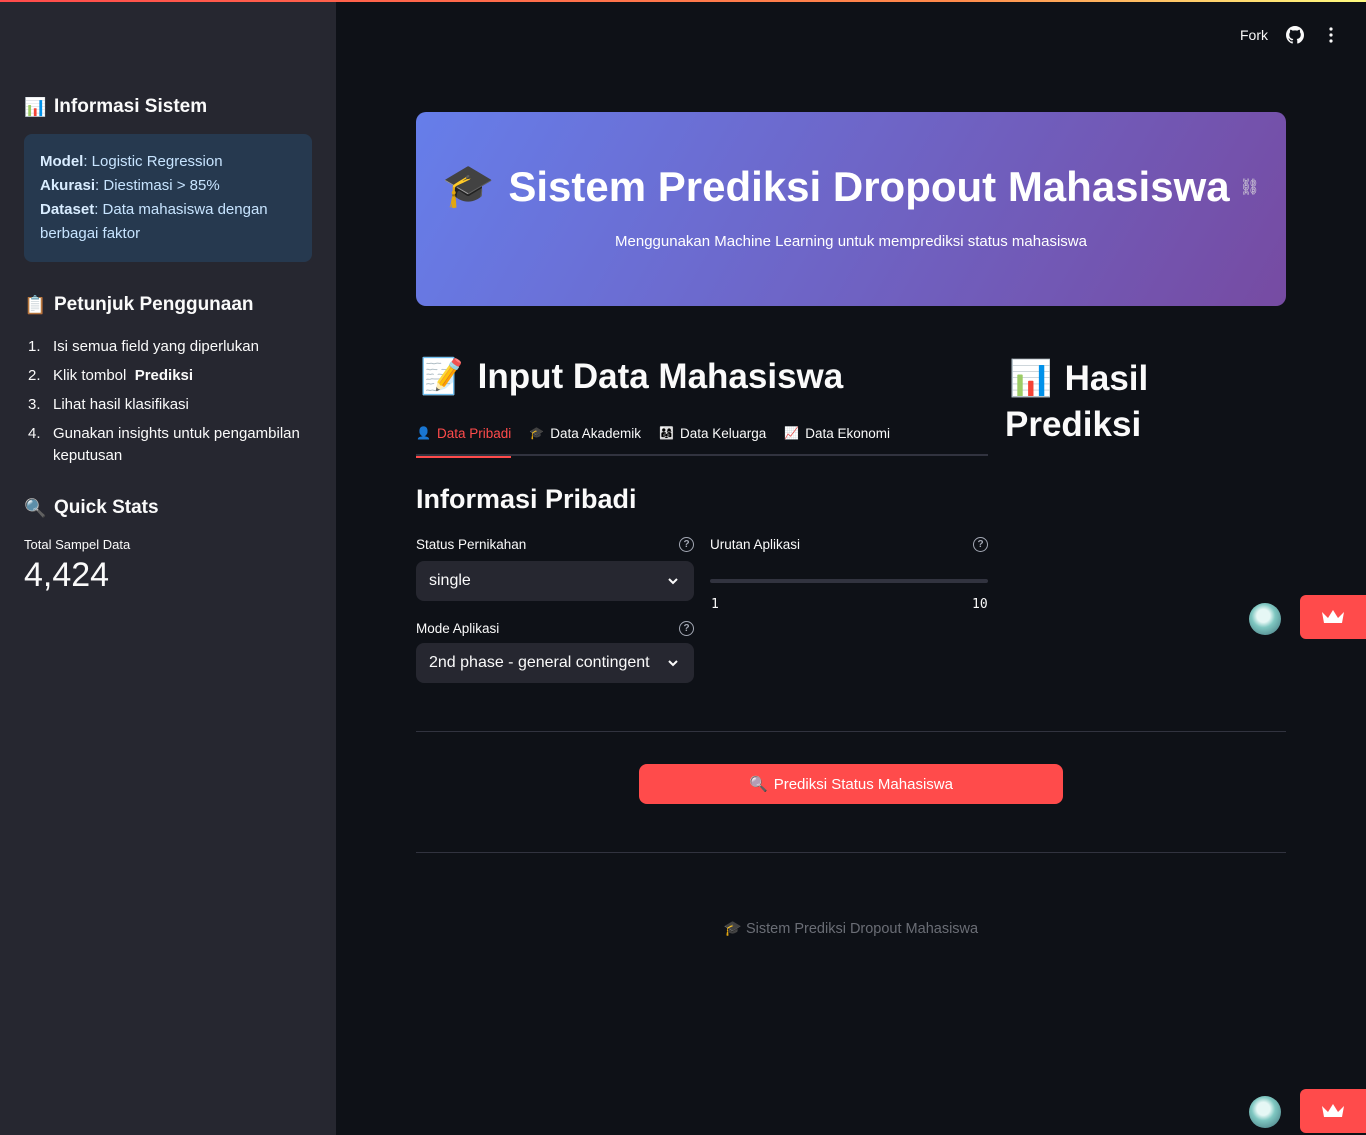 The width and height of the screenshot is (1366, 1135). Describe the element at coordinates (849, 544) in the screenshot. I see `app-order-label-row: Urutan Aplikasi ?` at that location.